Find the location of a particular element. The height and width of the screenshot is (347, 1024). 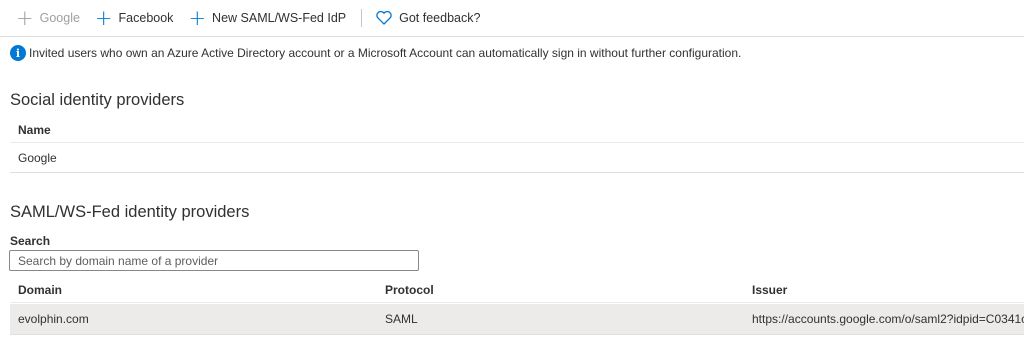

add-facebook-button: + Facebook is located at coordinates (134, 18).